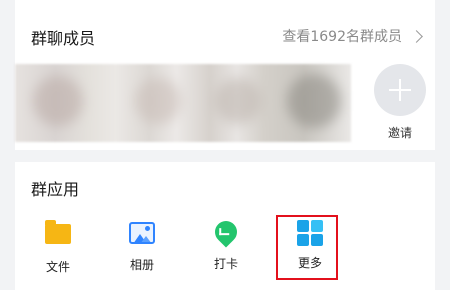  I want to click on view-all-members-link: 查看1692名群成员, so click(352, 36).